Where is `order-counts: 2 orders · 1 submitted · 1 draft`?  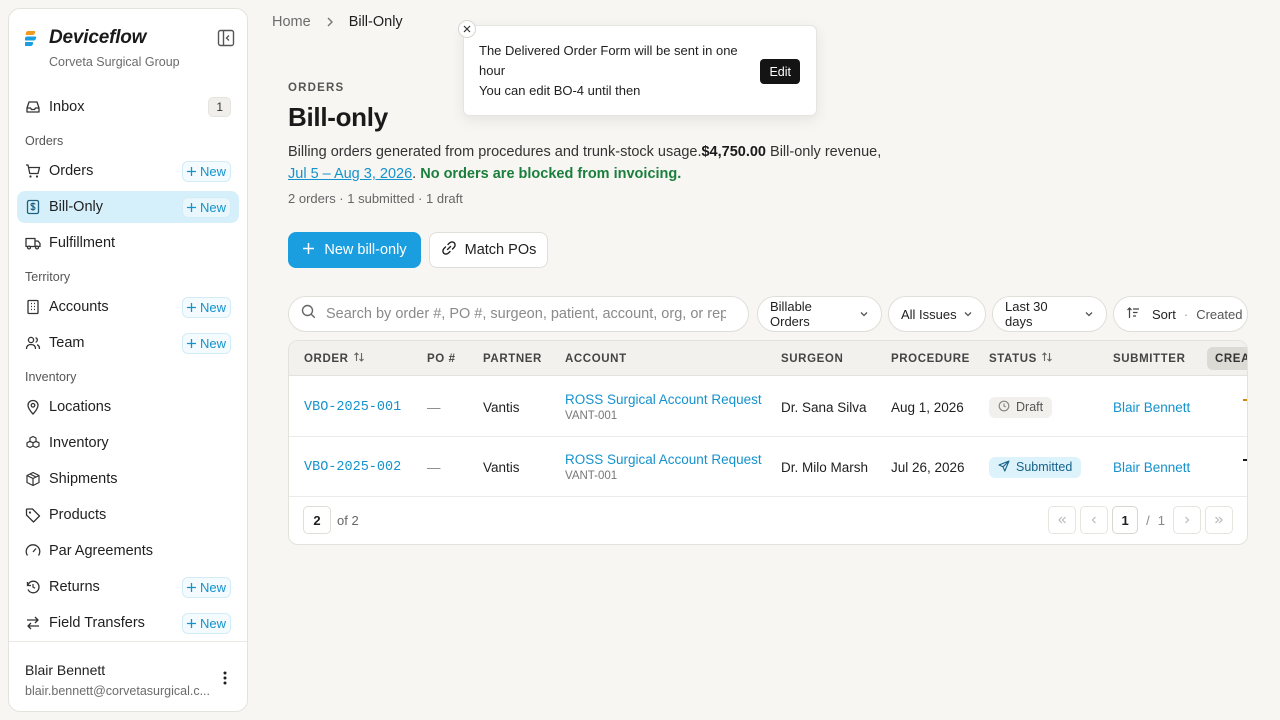
order-counts: 2 orders · 1 submitted · 1 draft is located at coordinates (375, 198).